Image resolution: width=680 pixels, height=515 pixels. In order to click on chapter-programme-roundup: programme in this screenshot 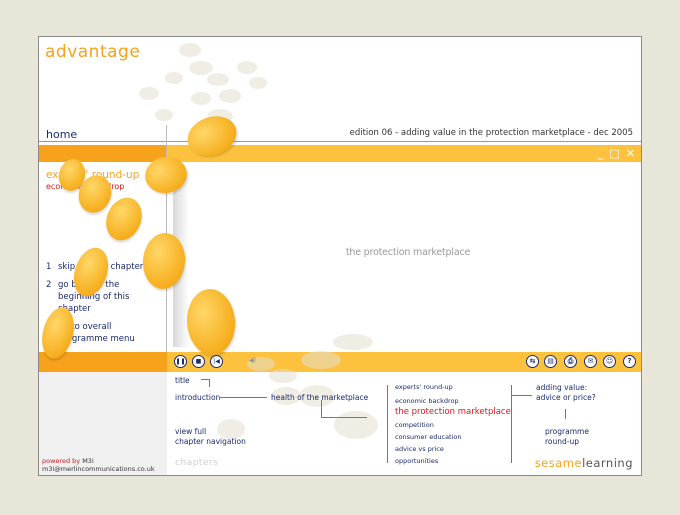, I will do `click(567, 431)`.